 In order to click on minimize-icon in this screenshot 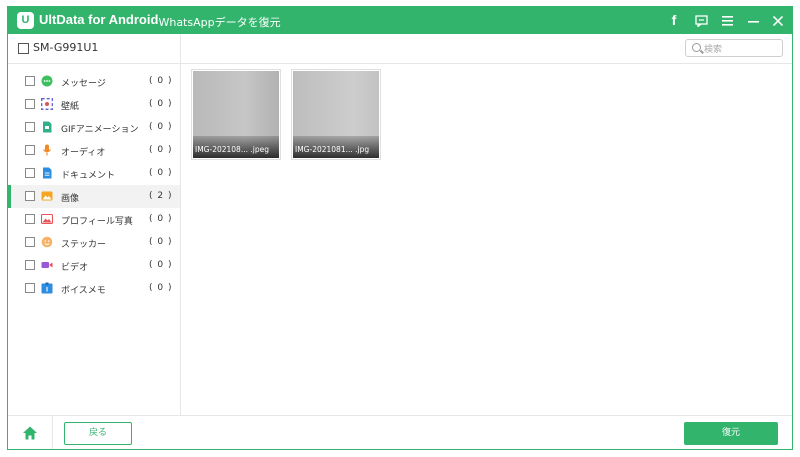, I will do `click(753, 20)`.